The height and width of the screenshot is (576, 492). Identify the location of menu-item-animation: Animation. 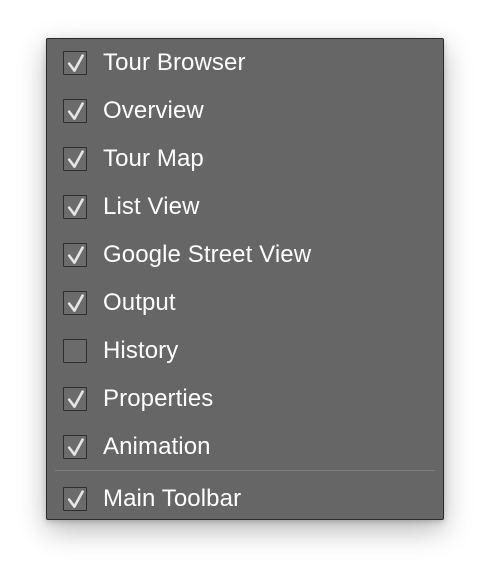
(245, 447).